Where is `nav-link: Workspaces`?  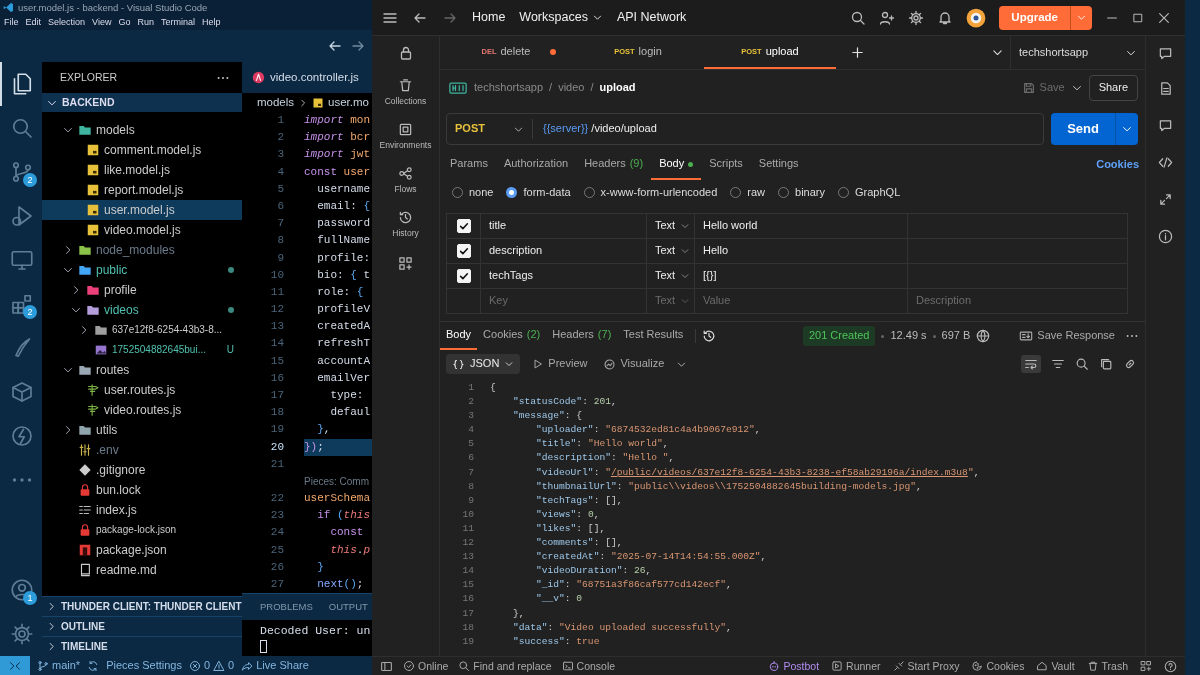
nav-link: Workspaces is located at coordinates (561, 17).